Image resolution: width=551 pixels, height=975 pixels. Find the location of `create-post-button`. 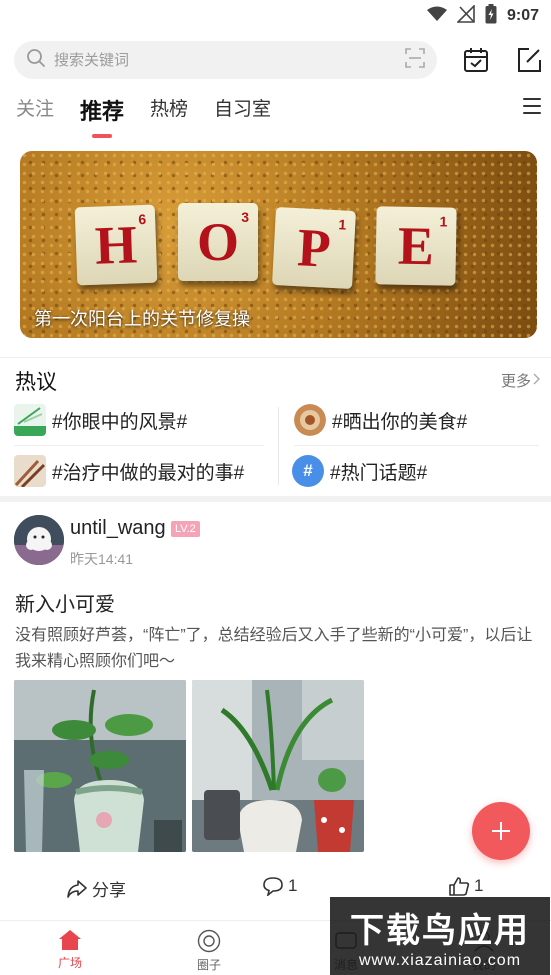

create-post-button is located at coordinates (501, 831).